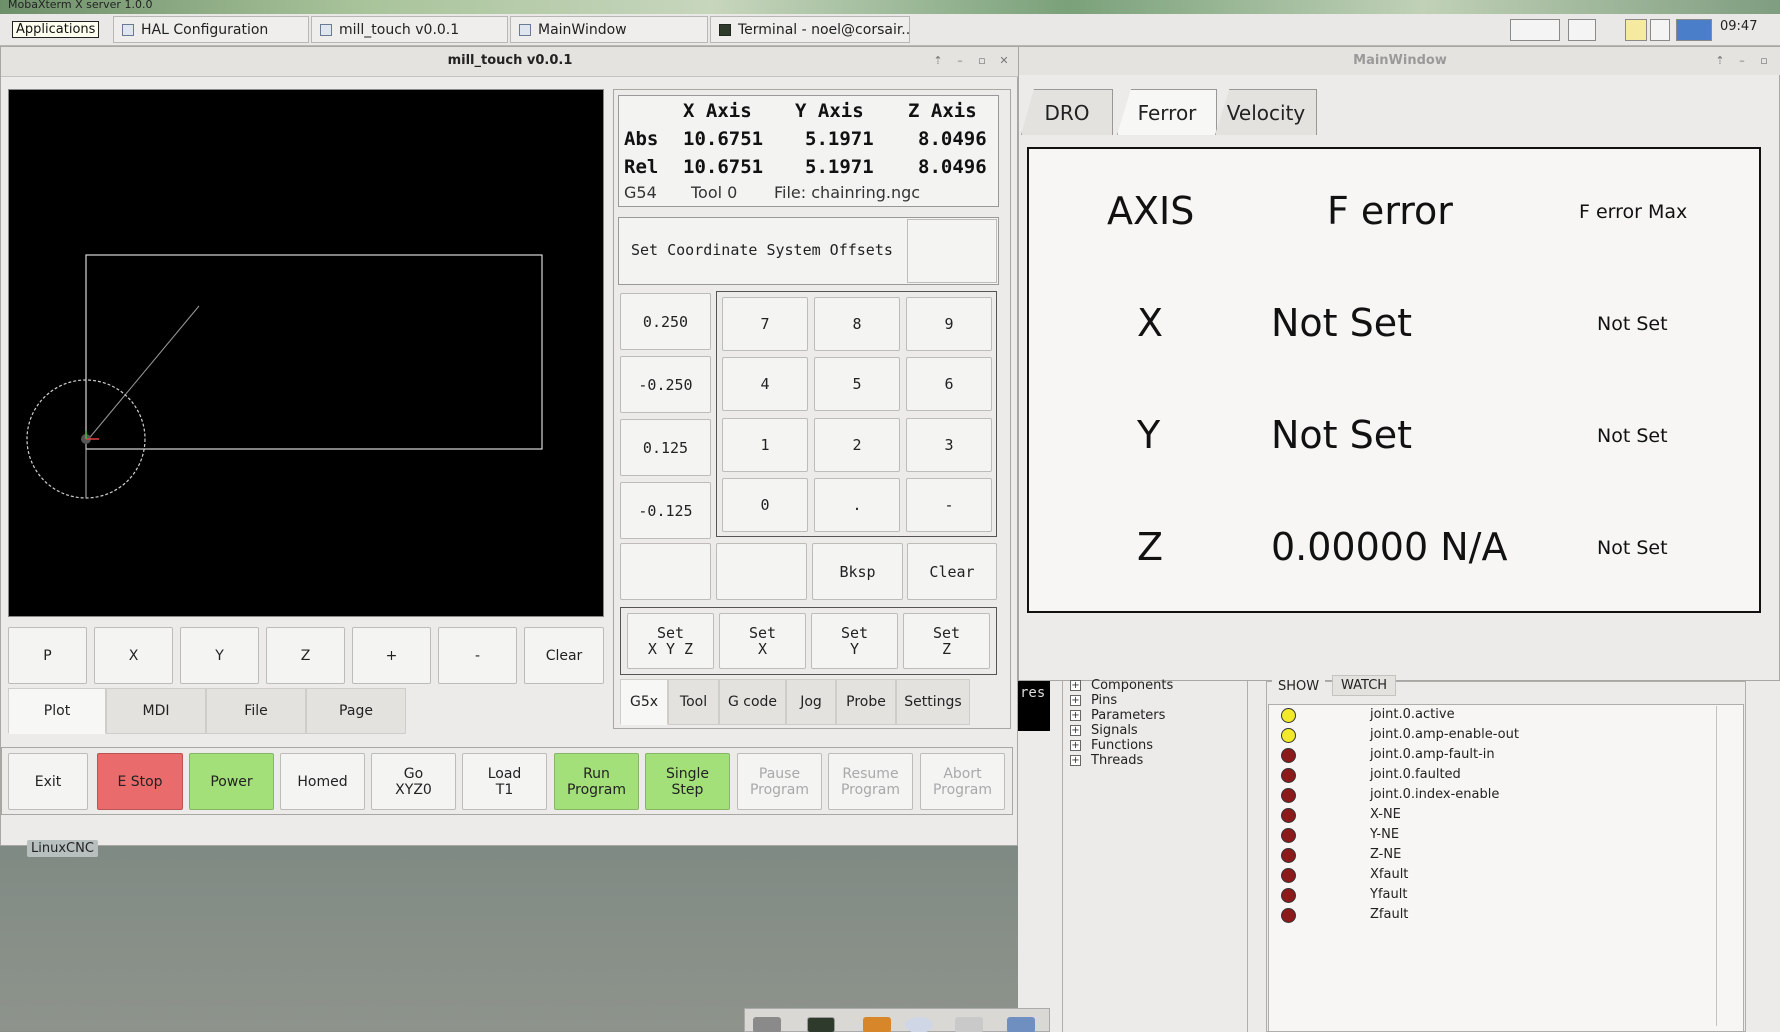  I want to click on tab-jog: Jog, so click(811, 702).